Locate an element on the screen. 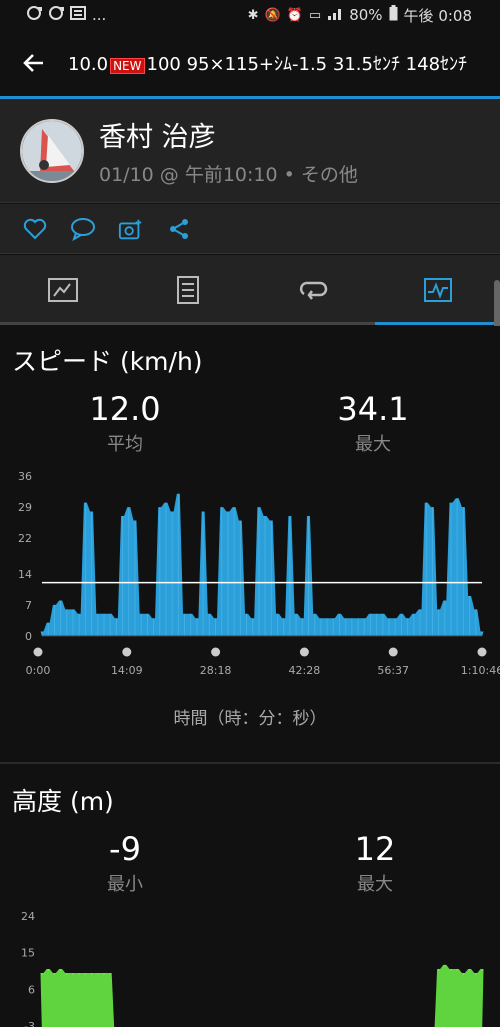 The image size is (500, 1027). y-tick-label: 14 is located at coordinates (25, 574).